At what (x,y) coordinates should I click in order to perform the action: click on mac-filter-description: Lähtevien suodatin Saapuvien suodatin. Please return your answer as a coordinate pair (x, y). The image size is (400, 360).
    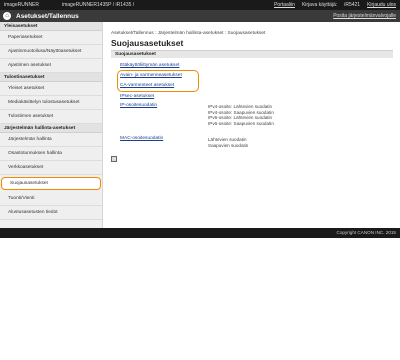
    Looking at the image, I should click on (228, 142).